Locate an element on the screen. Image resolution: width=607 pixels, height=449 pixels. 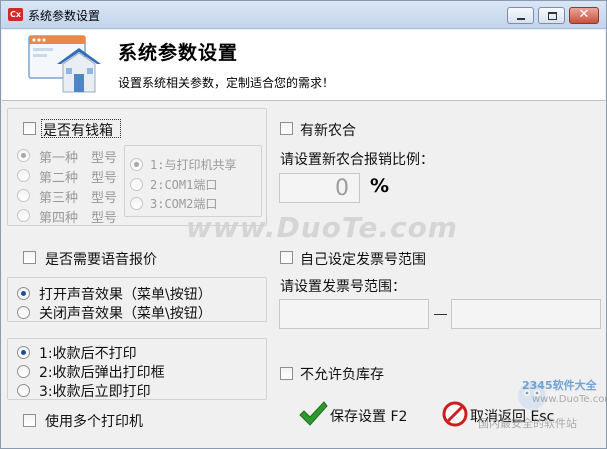
invoice-range-prompt: 请设置发票号范围： is located at coordinates (343, 287).